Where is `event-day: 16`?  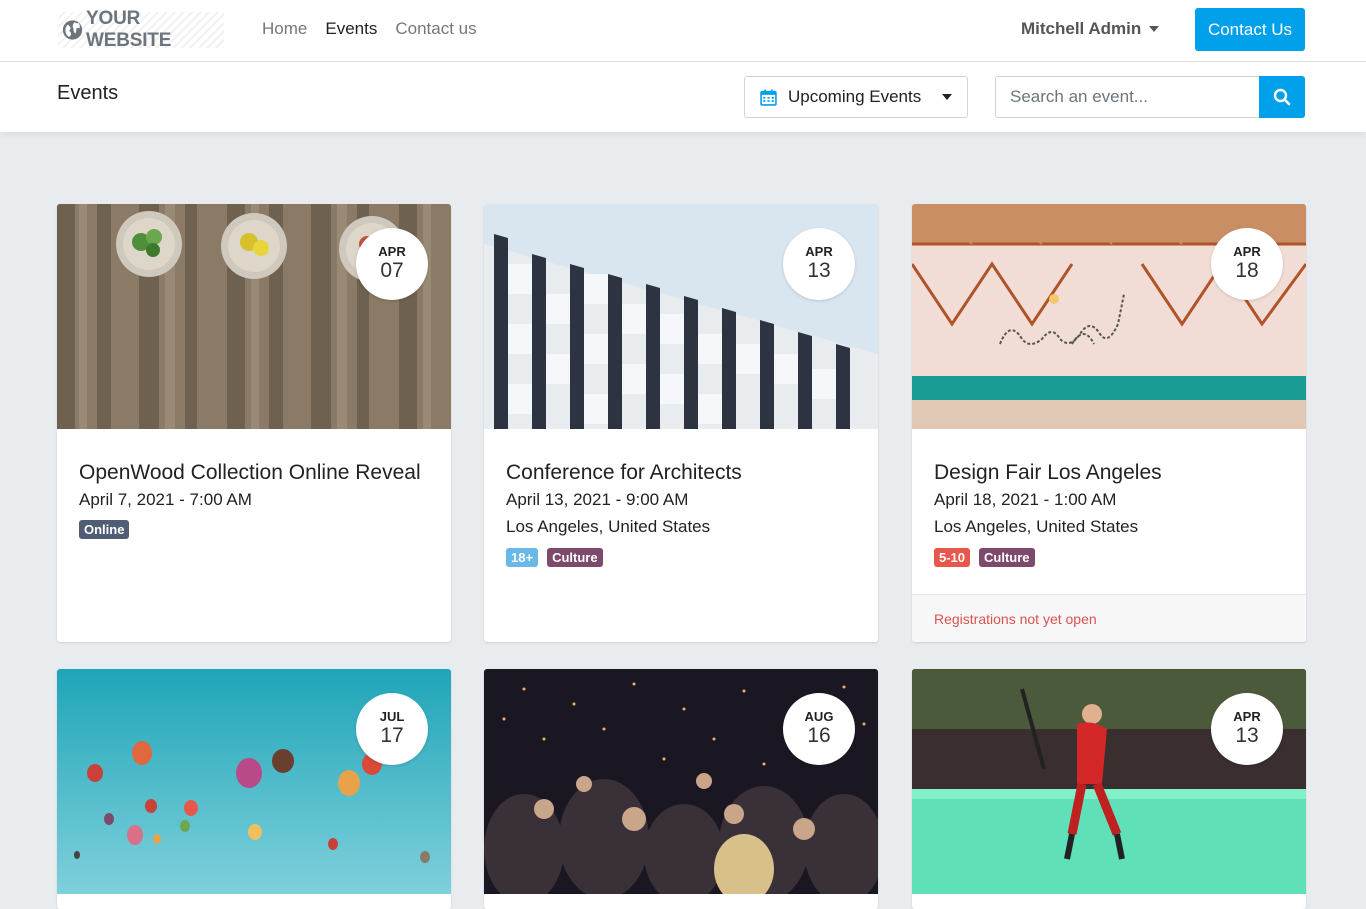 event-day: 16 is located at coordinates (819, 735).